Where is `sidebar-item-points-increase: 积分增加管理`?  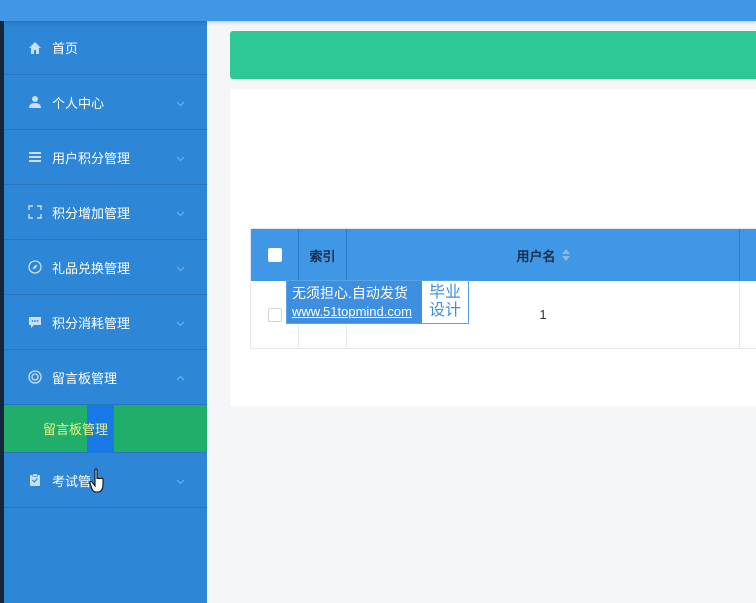
sidebar-item-points-increase: 积分增加管理 is located at coordinates (105, 212).